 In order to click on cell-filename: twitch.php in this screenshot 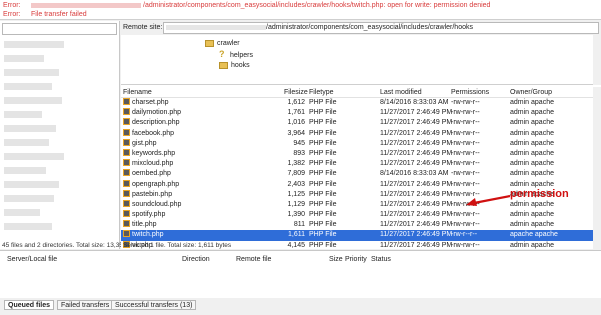, I will do `click(143, 235)`.